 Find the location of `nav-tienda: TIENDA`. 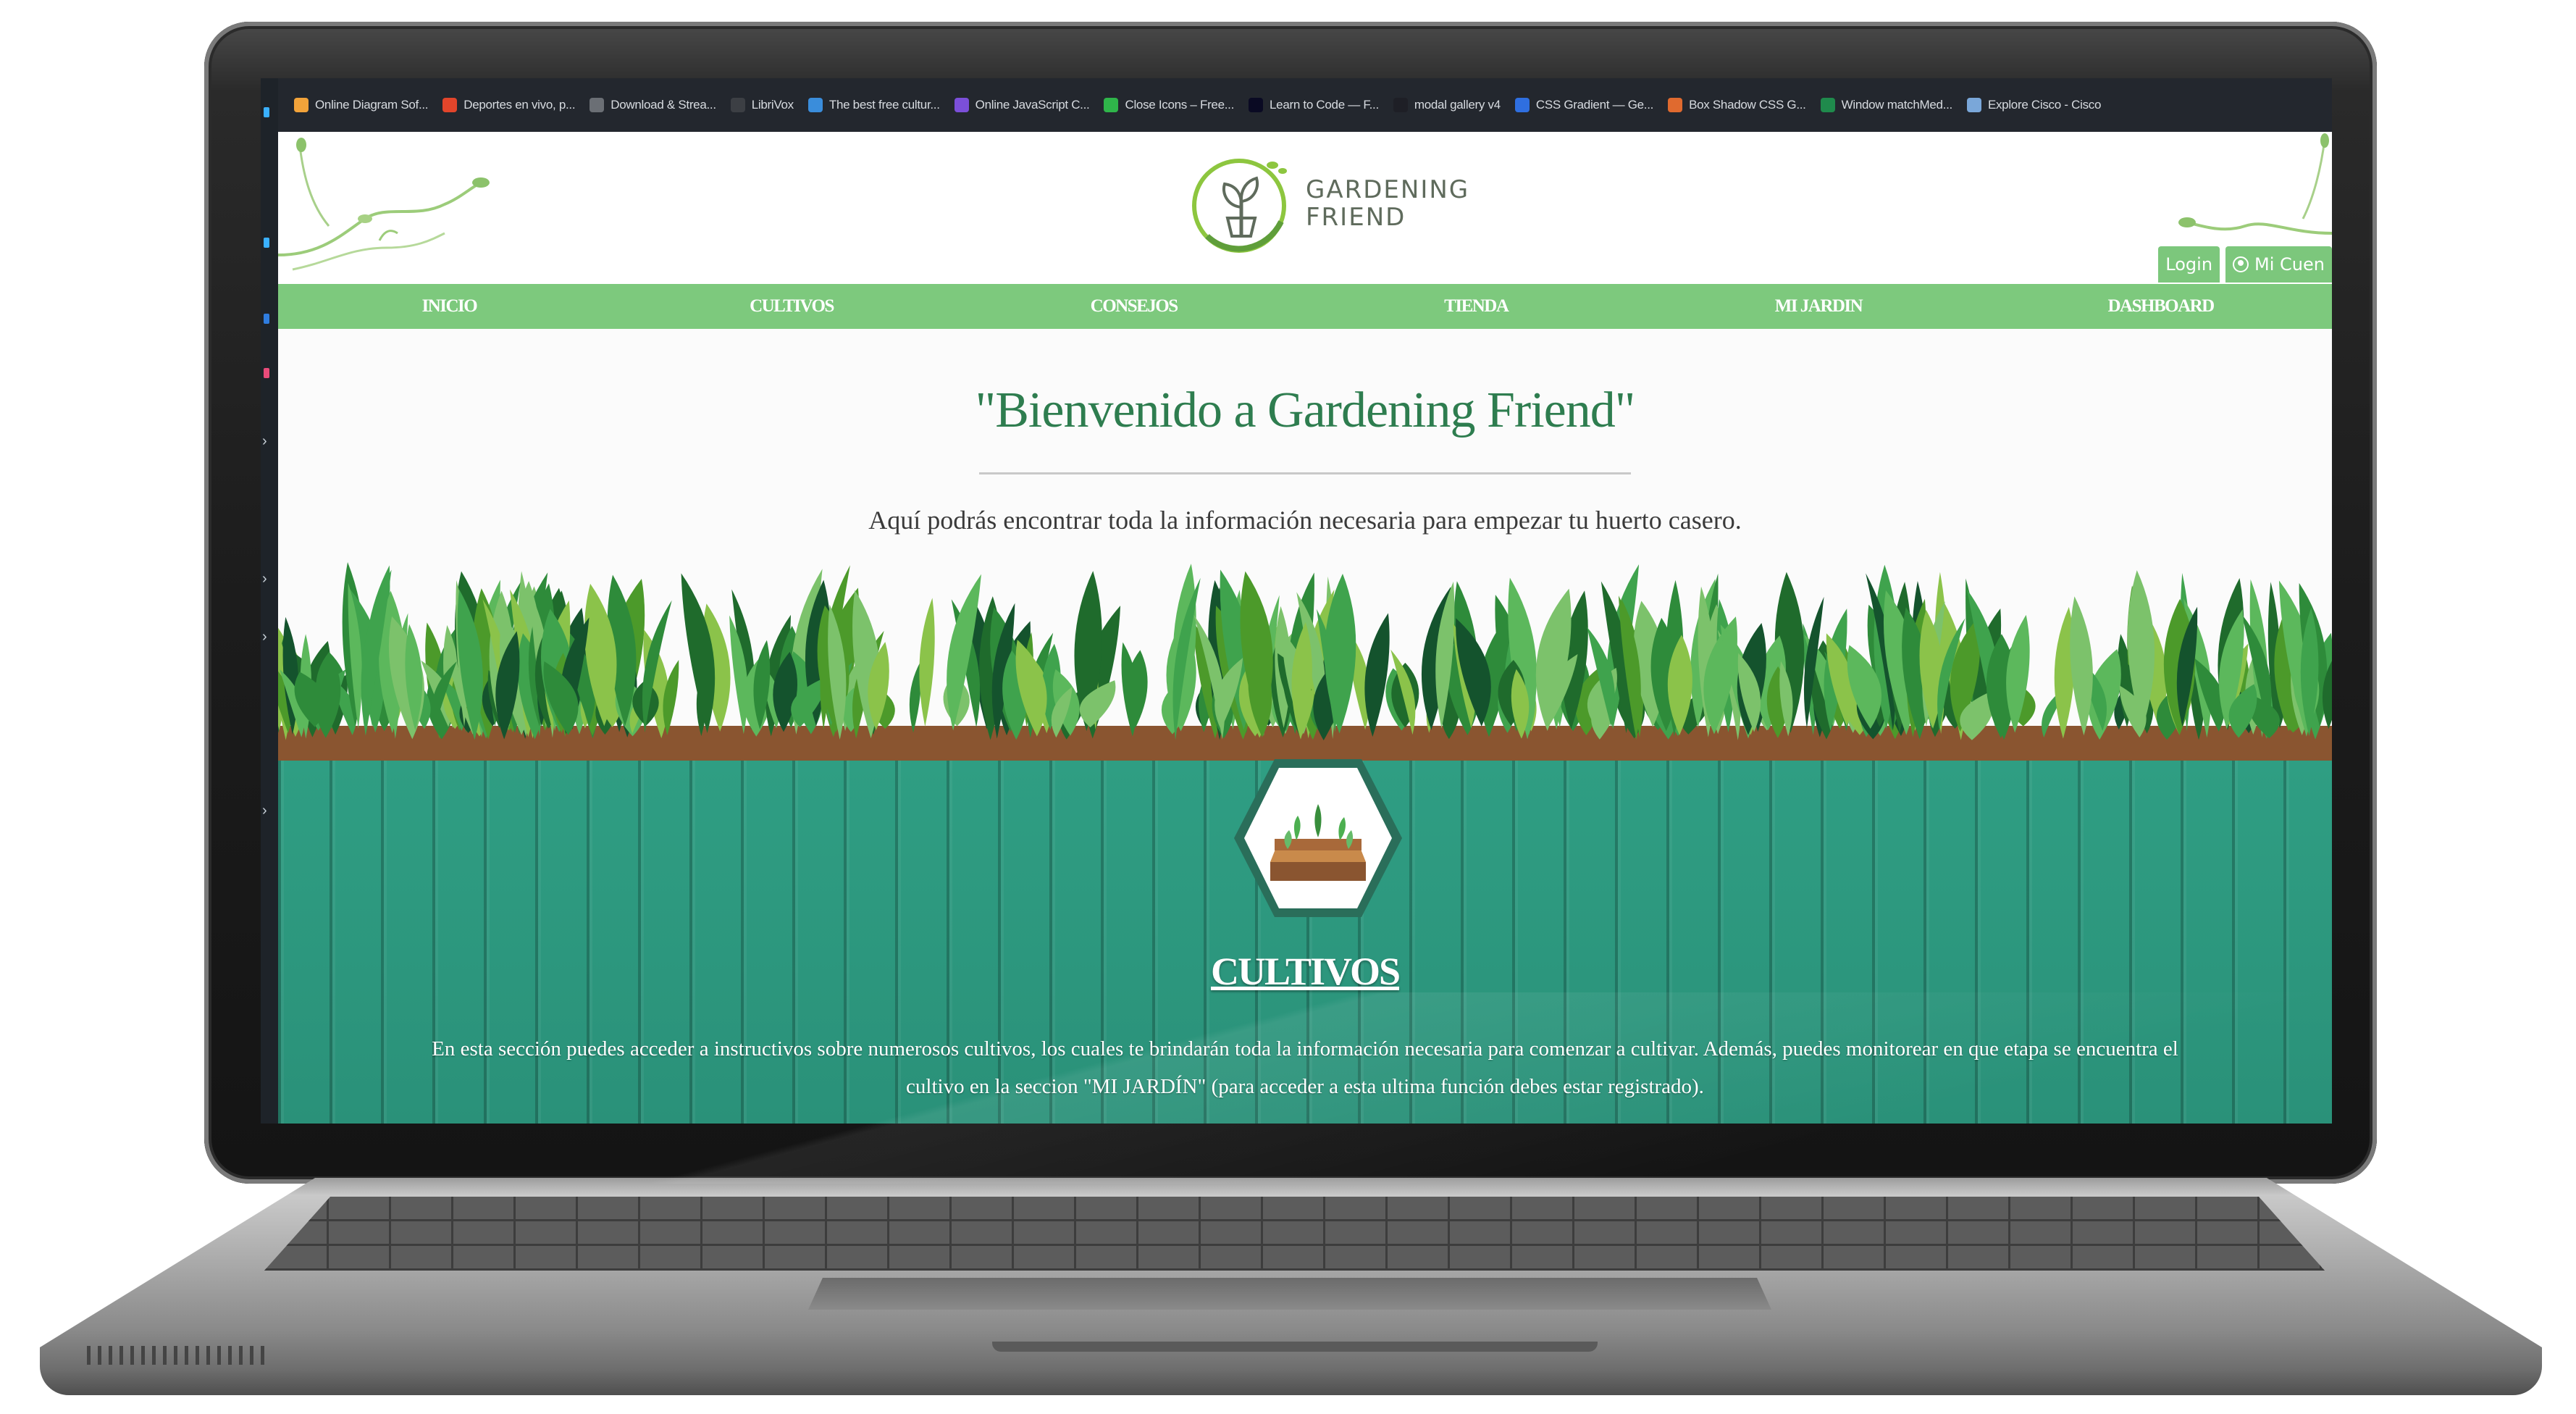

nav-tienda: TIENDA is located at coordinates (1476, 306).